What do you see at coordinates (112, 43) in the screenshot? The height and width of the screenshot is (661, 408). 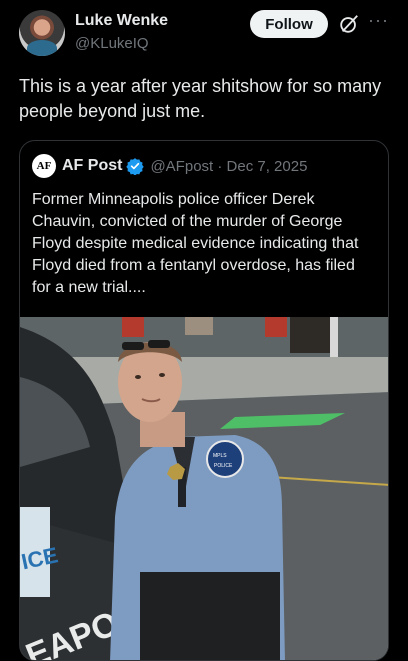 I see `author-handle: @KLukeIQ` at bounding box center [112, 43].